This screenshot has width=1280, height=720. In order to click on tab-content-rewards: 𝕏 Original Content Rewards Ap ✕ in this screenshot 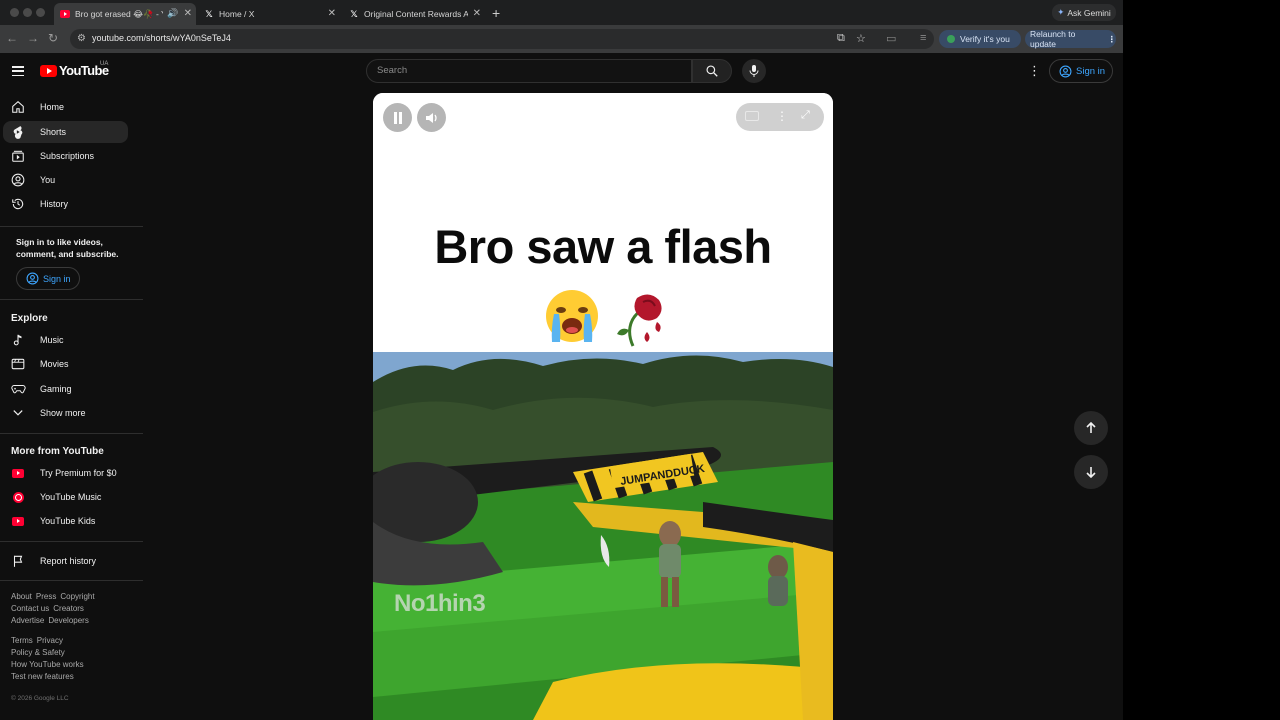, I will do `click(414, 14)`.